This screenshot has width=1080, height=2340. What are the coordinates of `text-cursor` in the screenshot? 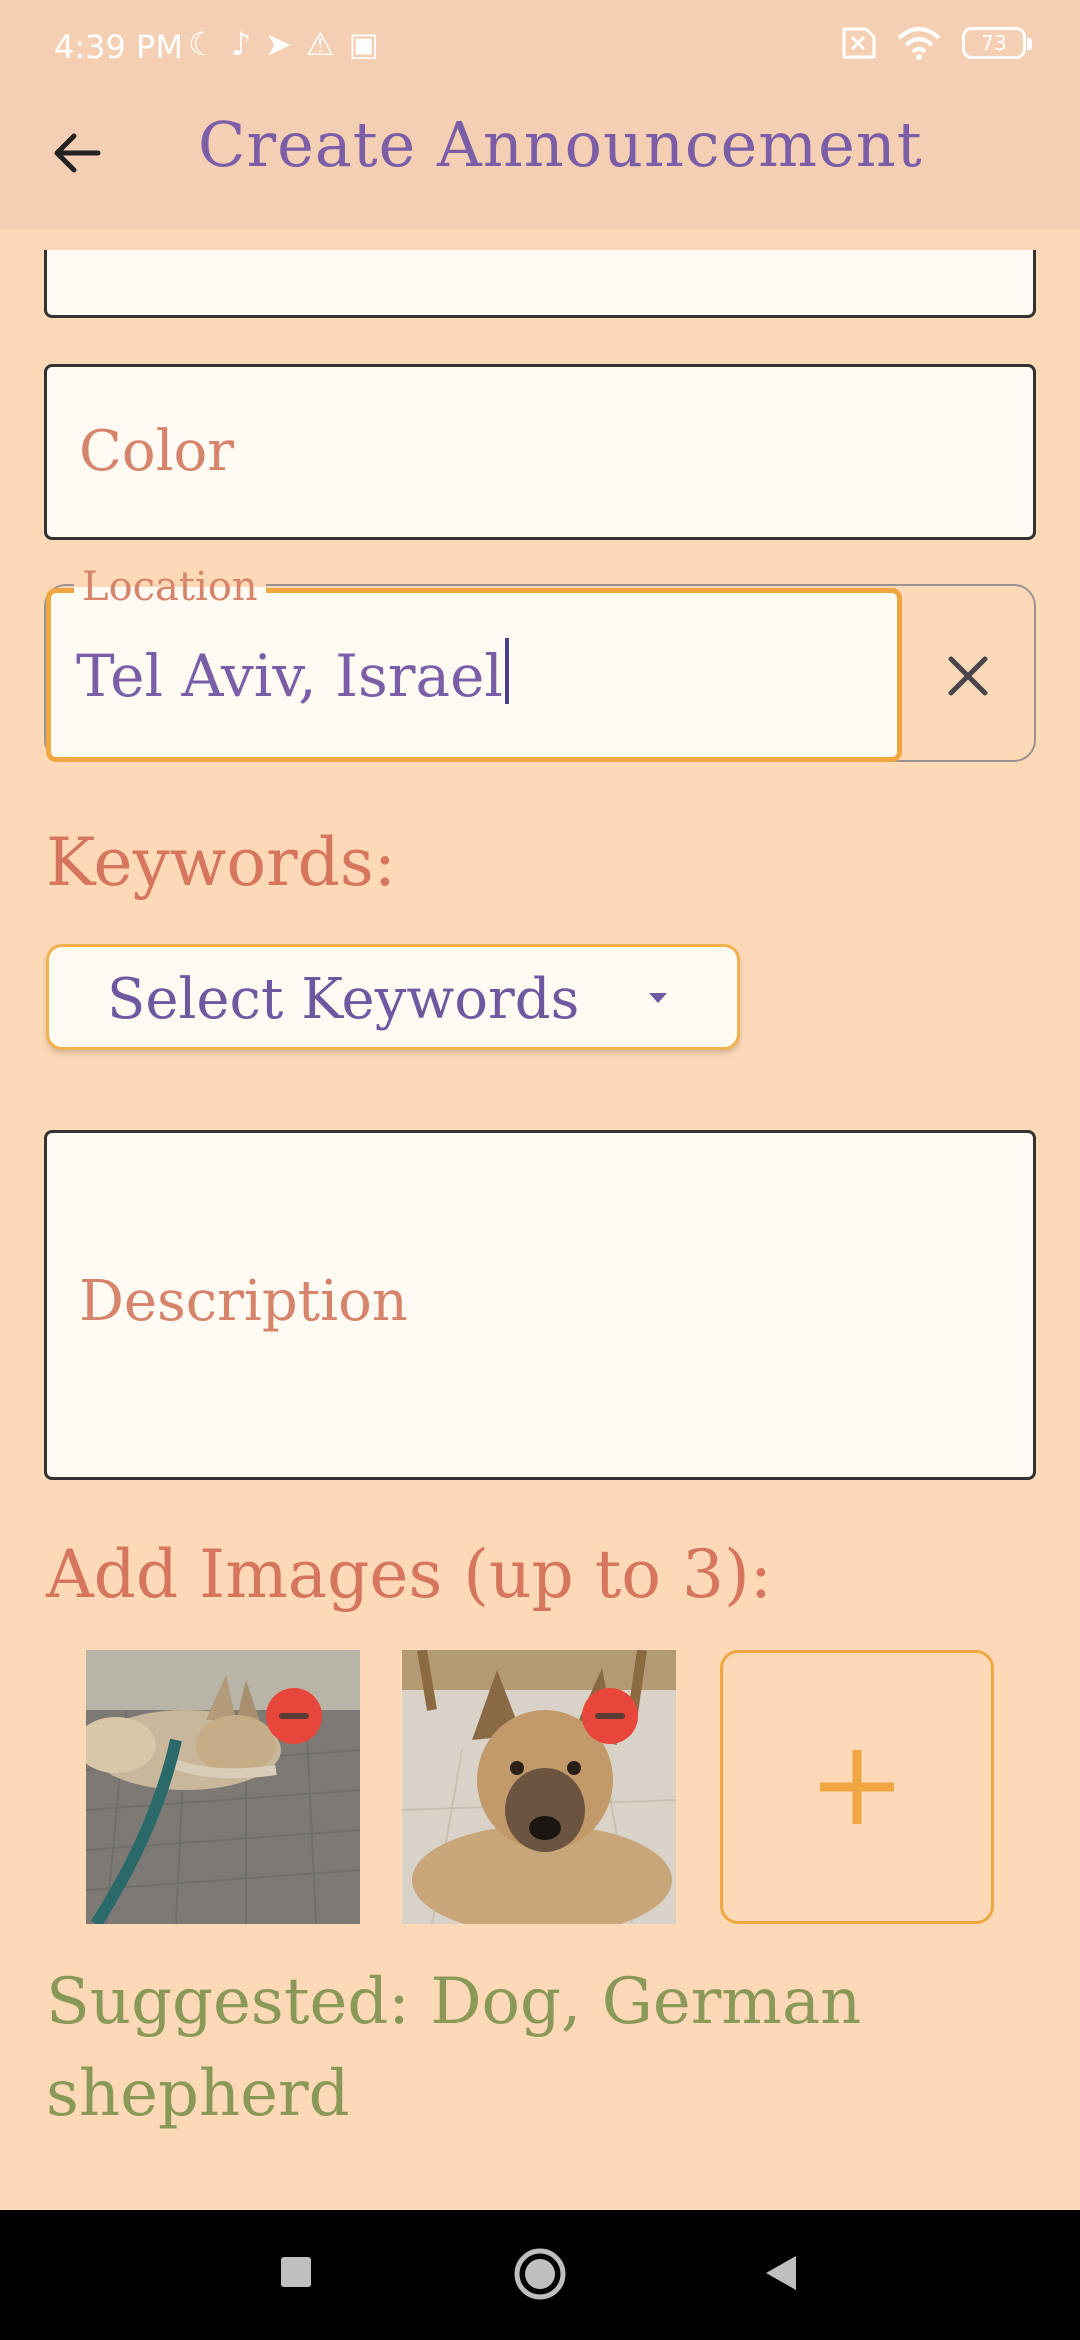 It's located at (506, 671).